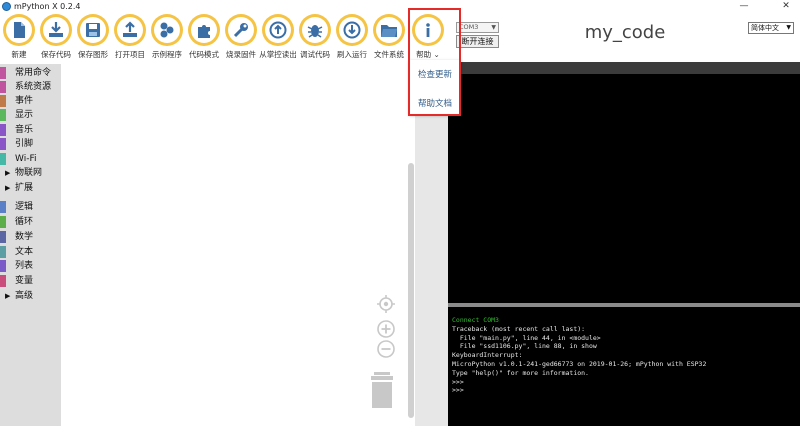 This screenshot has width=800, height=426. I want to click on flash-firmware-icon, so click(240, 30).